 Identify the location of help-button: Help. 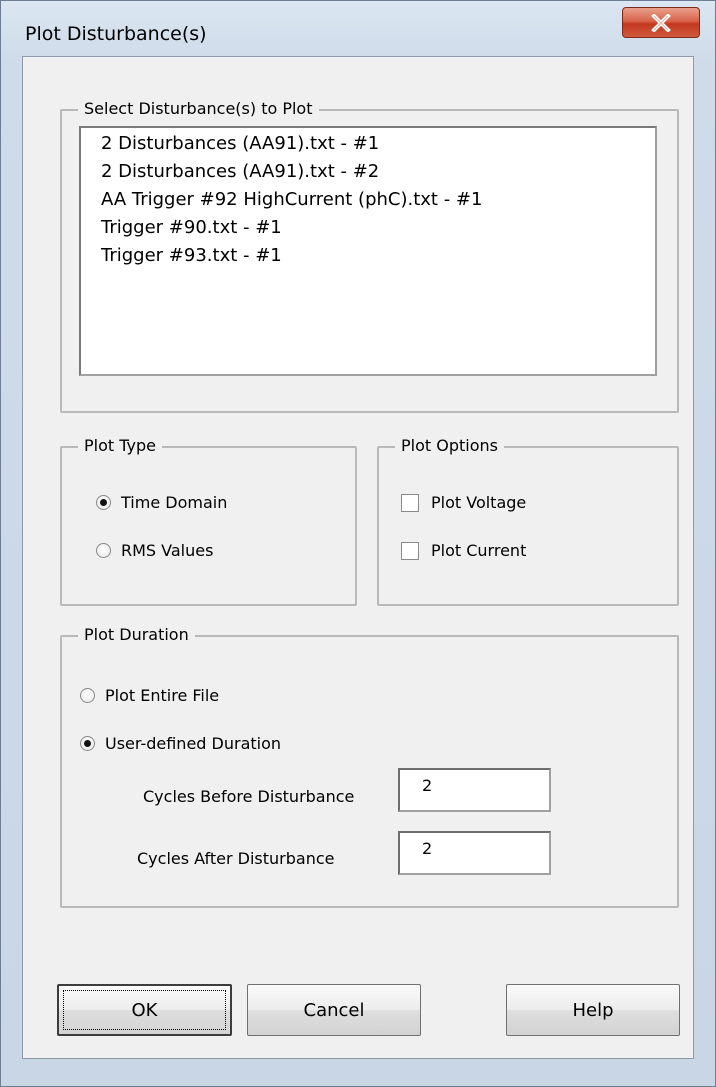
(593, 1010).